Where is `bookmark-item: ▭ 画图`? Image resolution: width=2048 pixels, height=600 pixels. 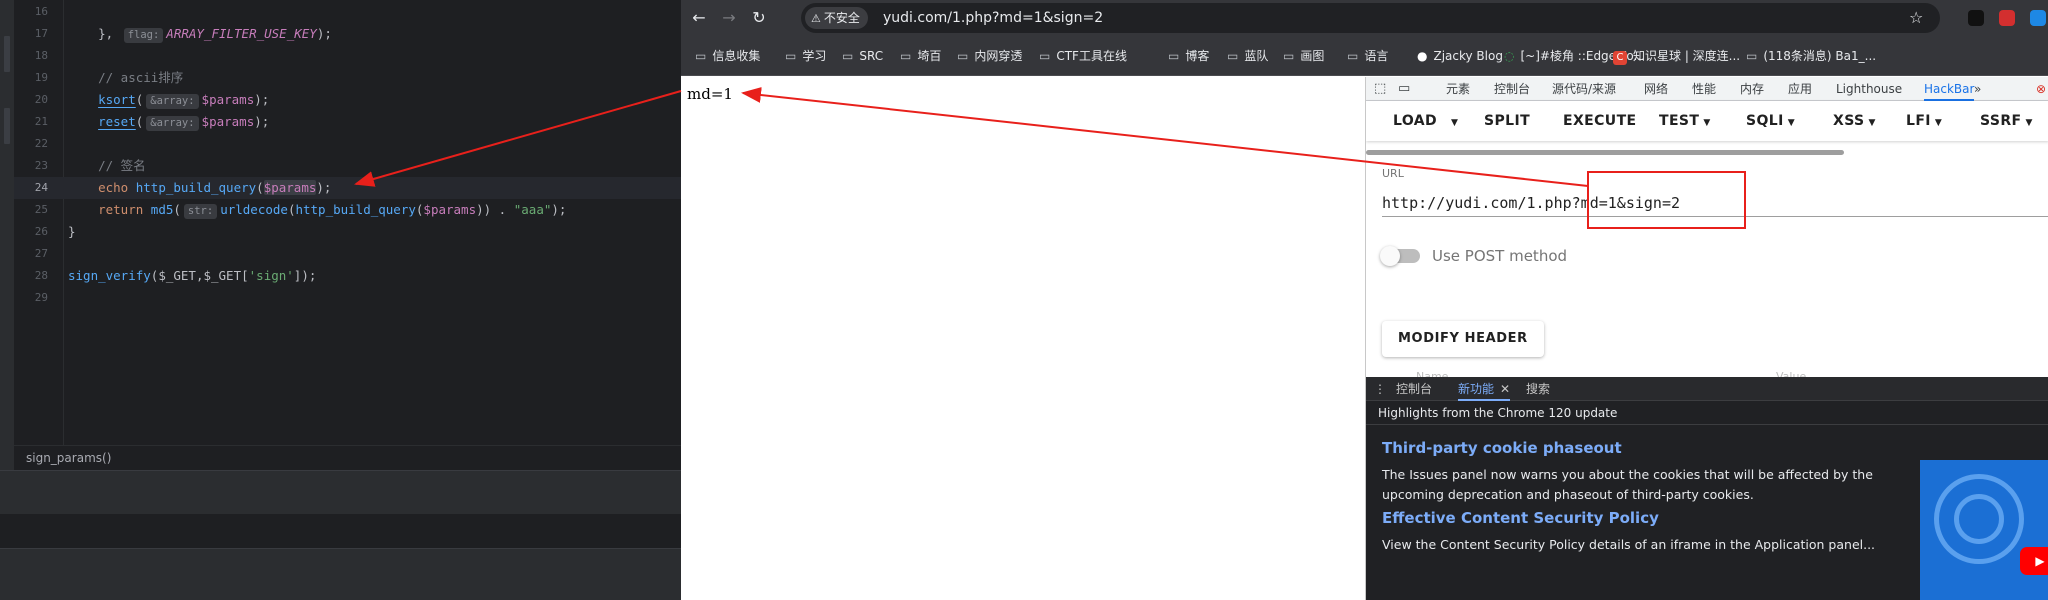 bookmark-item: ▭ 画图 is located at coordinates (1303, 56).